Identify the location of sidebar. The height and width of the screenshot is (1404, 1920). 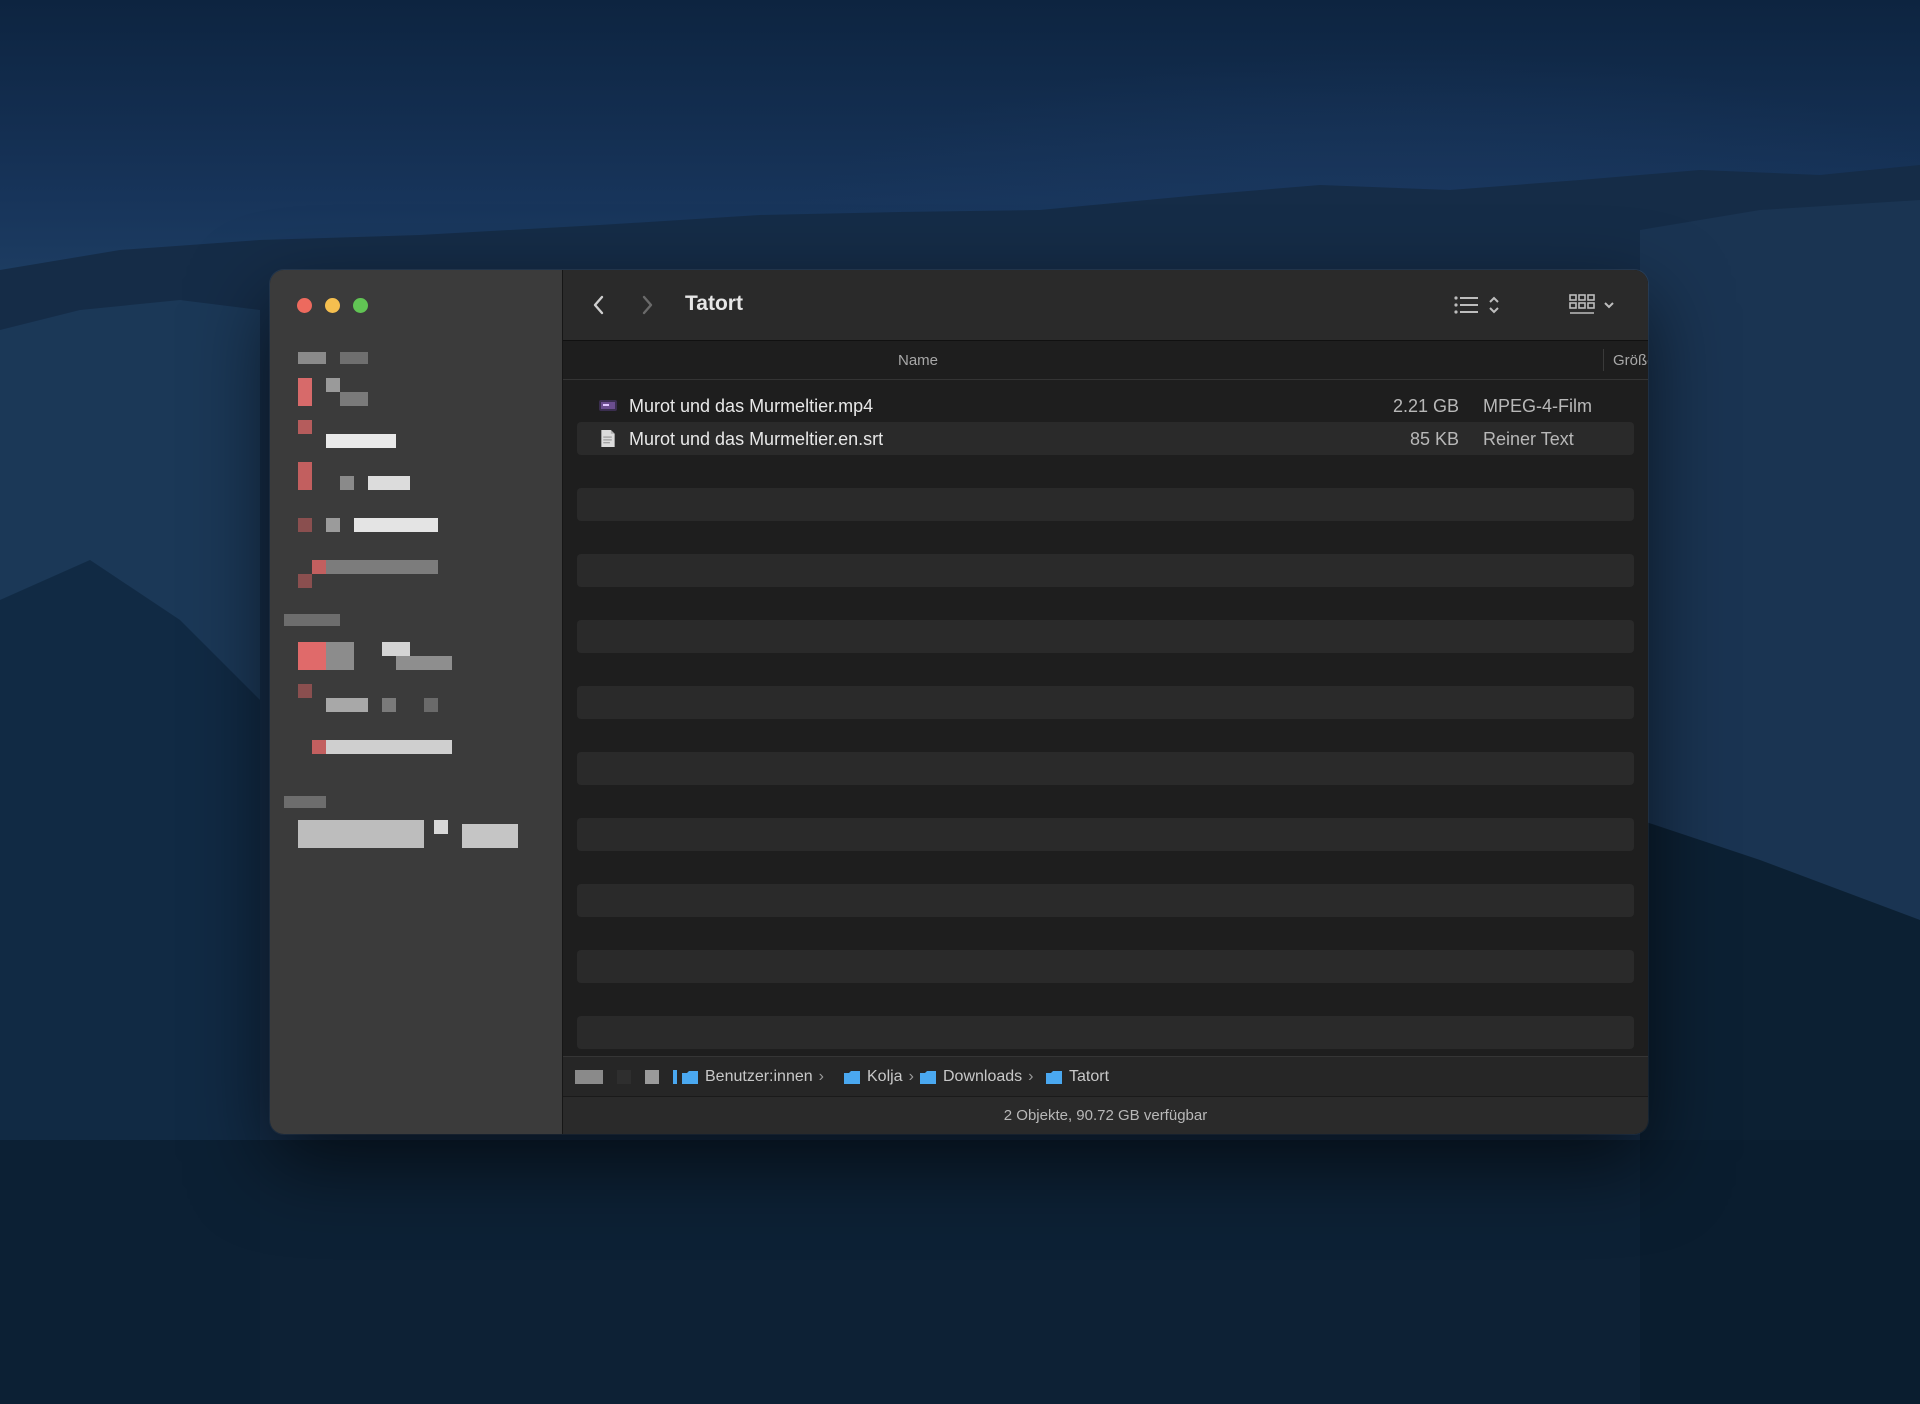
(416, 702).